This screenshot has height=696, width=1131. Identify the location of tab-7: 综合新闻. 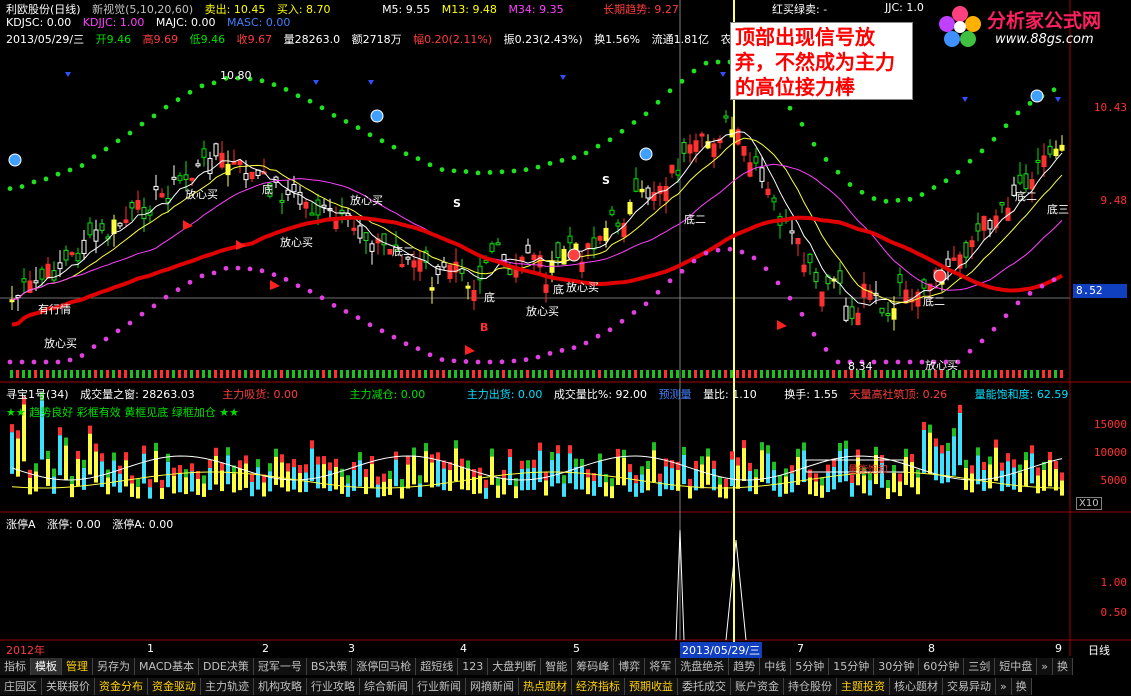
(386, 686).